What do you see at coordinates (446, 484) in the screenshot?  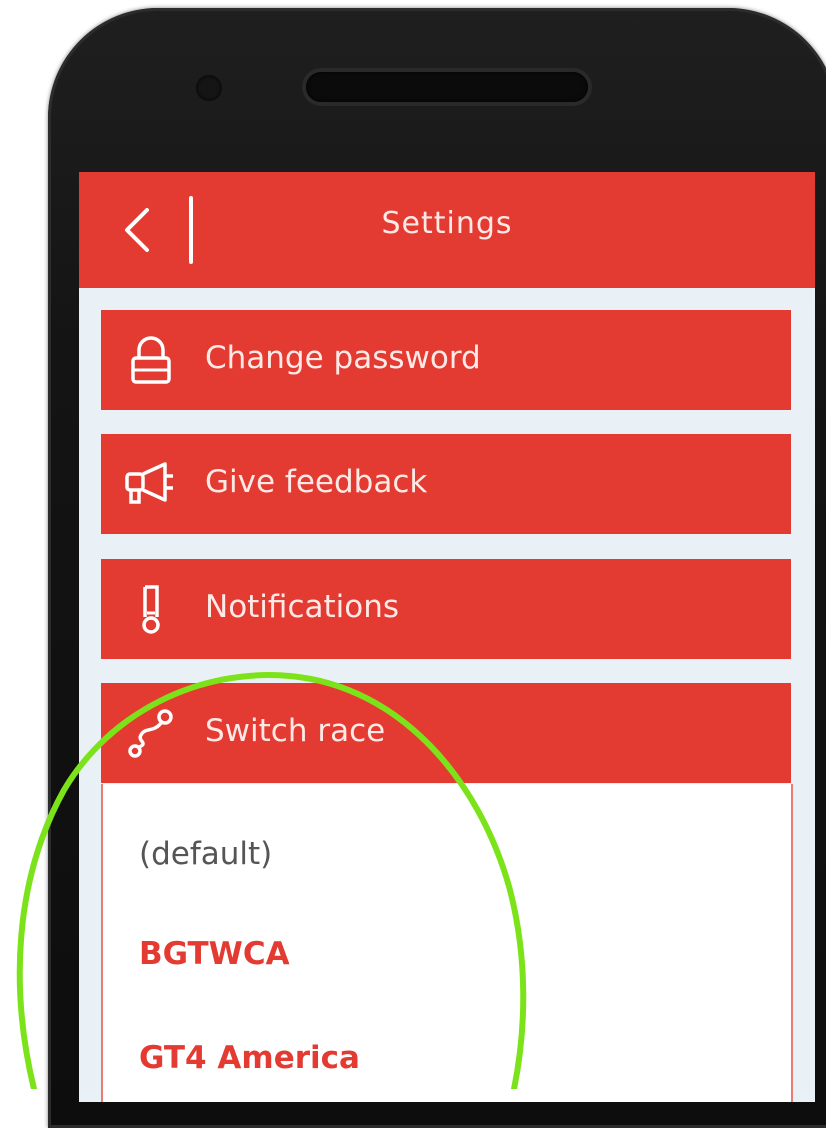 I see `menu-item-give-feedback: Give feedback` at bounding box center [446, 484].